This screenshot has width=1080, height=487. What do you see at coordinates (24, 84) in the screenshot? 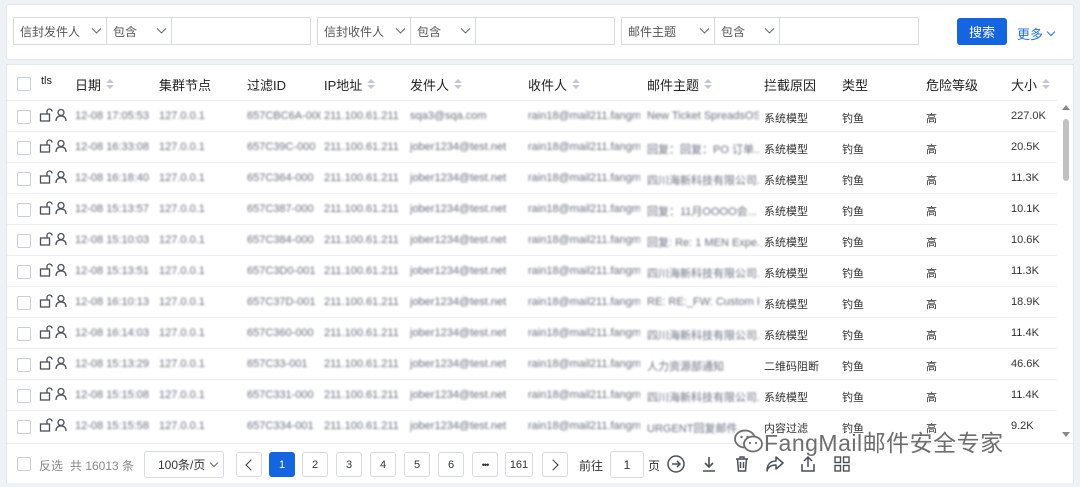
I see `select-all-checkbox` at bounding box center [24, 84].